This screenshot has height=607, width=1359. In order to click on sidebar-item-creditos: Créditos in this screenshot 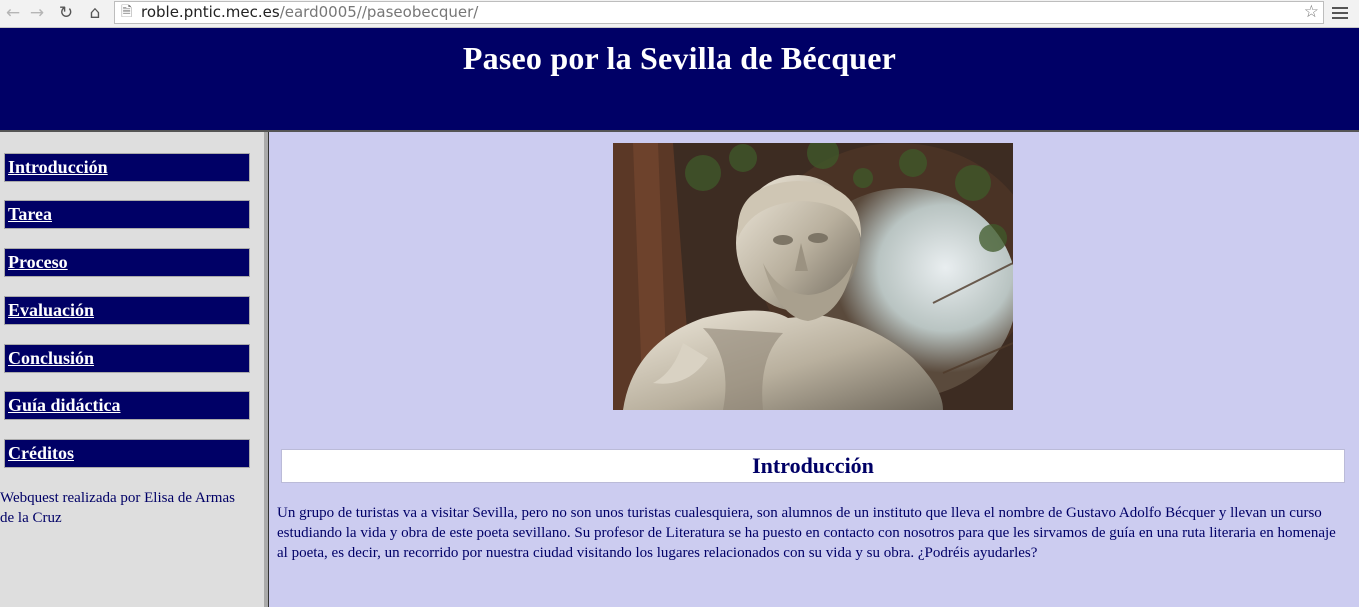, I will do `click(127, 453)`.